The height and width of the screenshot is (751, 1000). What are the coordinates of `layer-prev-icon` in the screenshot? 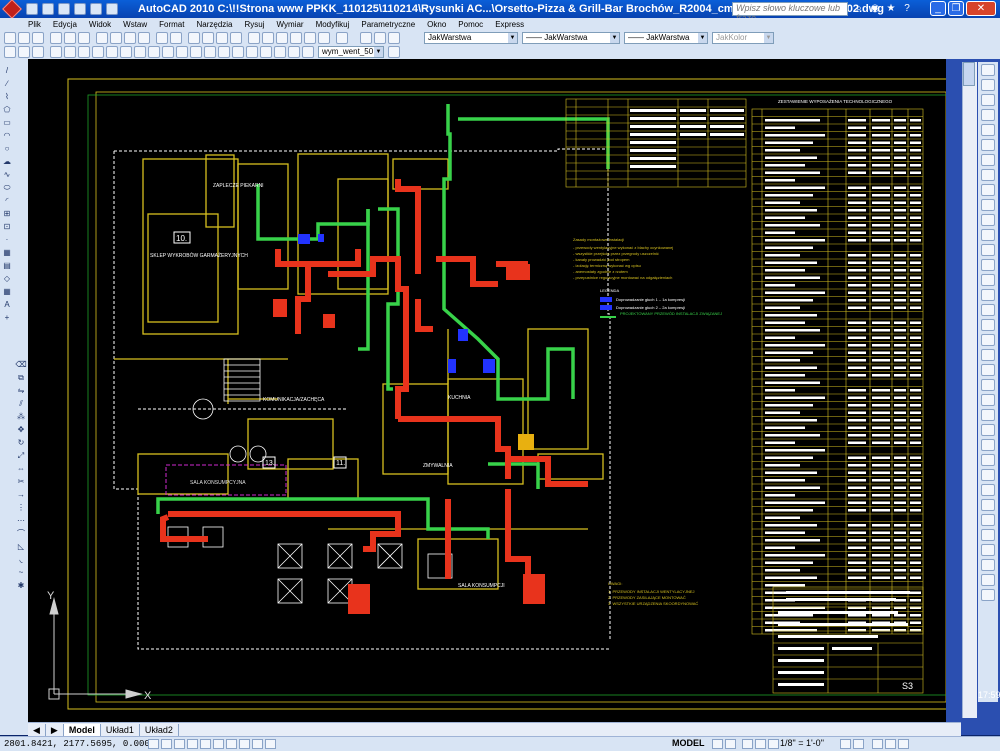 It's located at (394, 38).